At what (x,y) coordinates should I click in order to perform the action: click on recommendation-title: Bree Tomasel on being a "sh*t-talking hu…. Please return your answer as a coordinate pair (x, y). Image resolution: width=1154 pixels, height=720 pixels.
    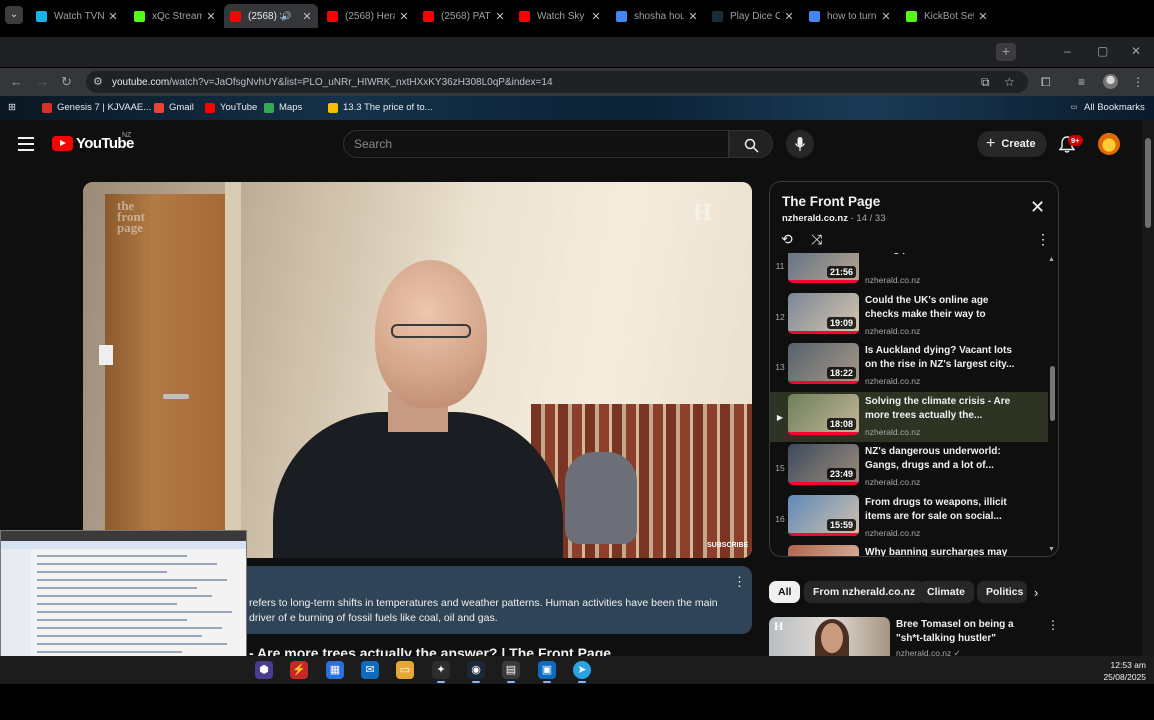
    Looking at the image, I should click on (968, 632).